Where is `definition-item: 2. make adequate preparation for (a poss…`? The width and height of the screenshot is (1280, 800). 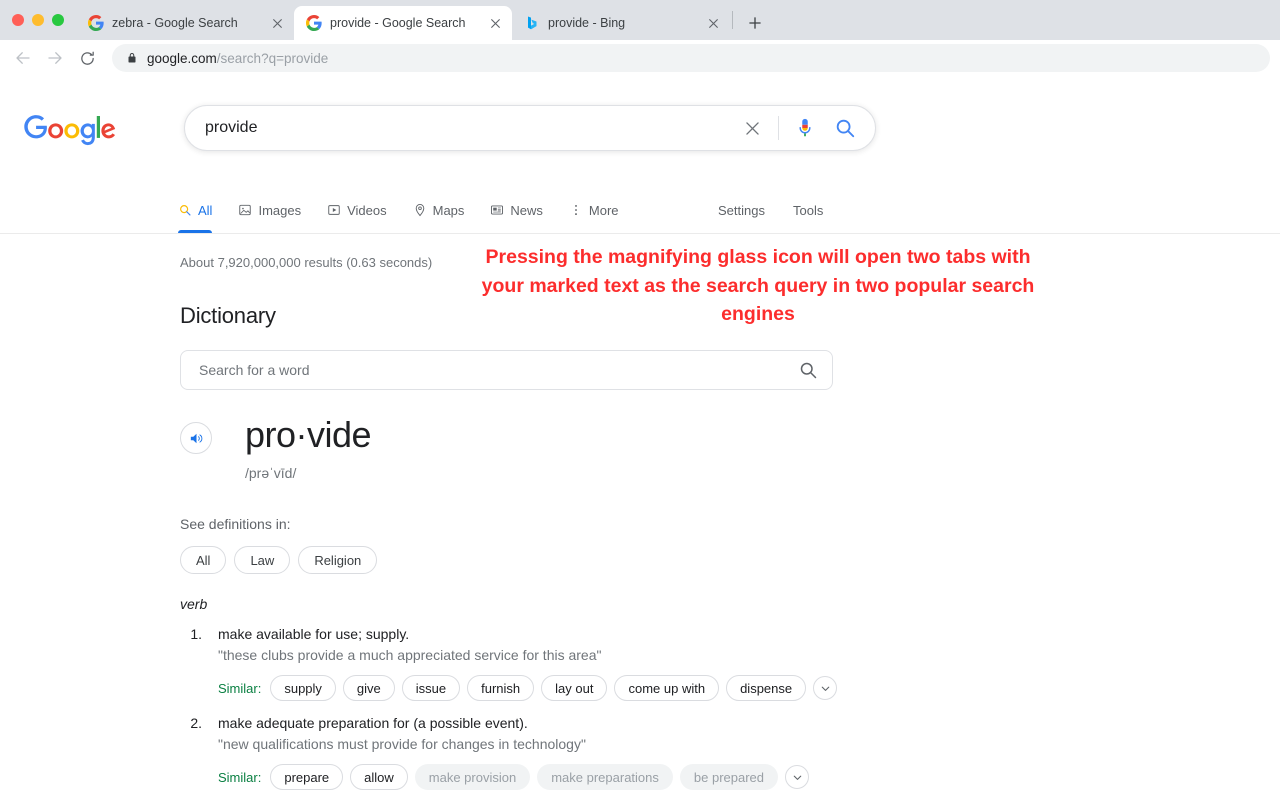
definition-item: 2. make adequate preparation for (a poss… is located at coordinates (730, 752).